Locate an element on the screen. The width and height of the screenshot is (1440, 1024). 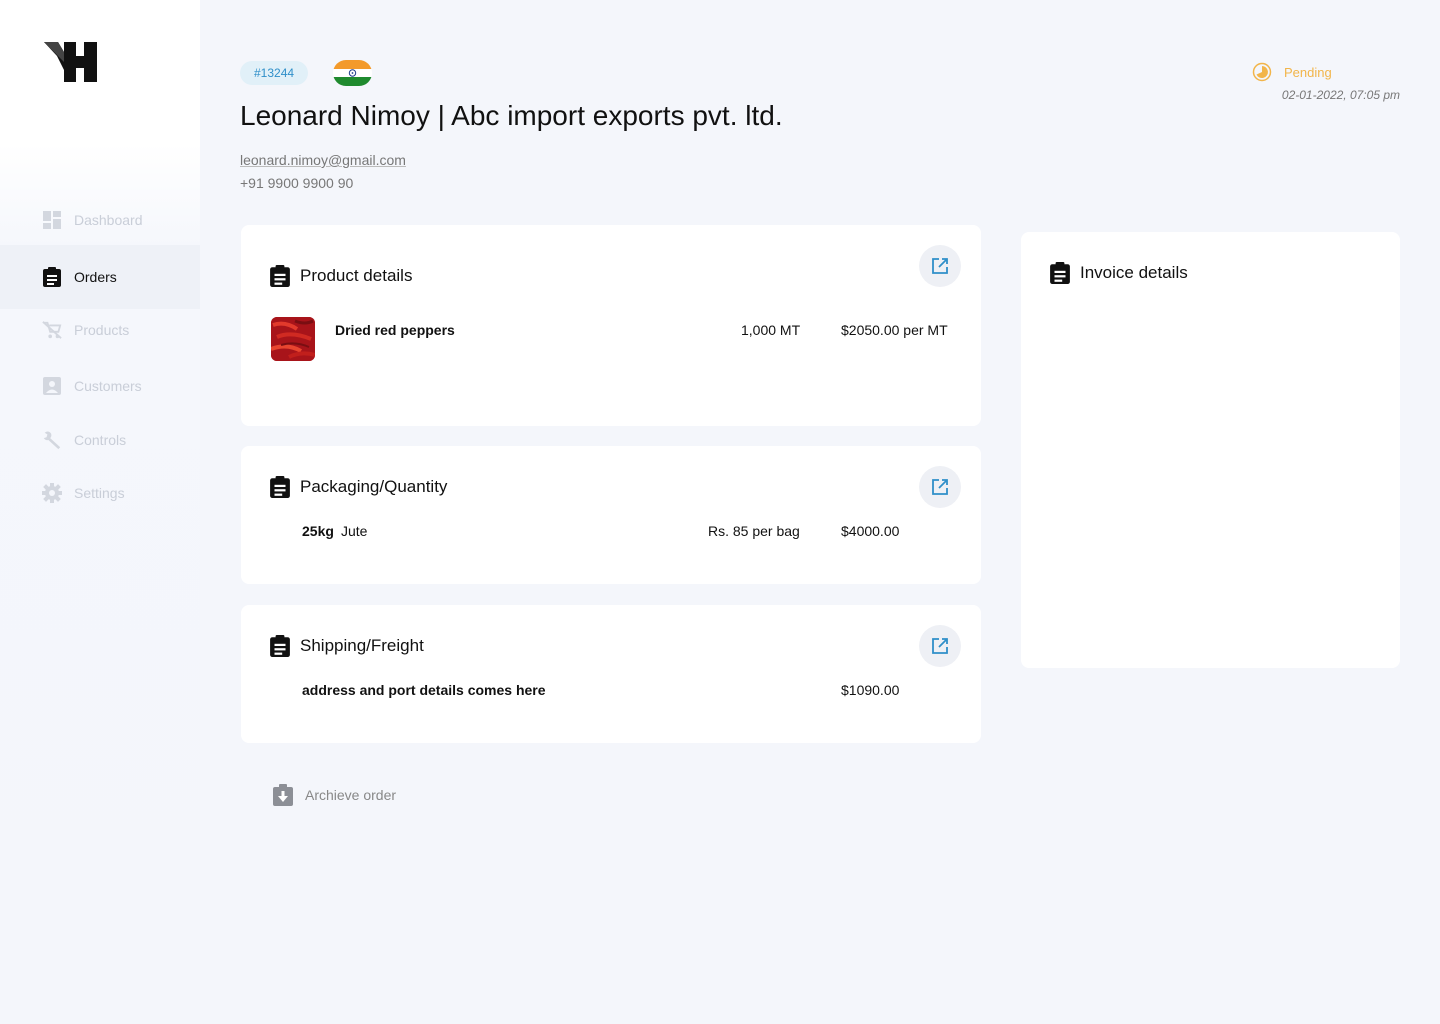
status-label: Pending is located at coordinates (1308, 72).